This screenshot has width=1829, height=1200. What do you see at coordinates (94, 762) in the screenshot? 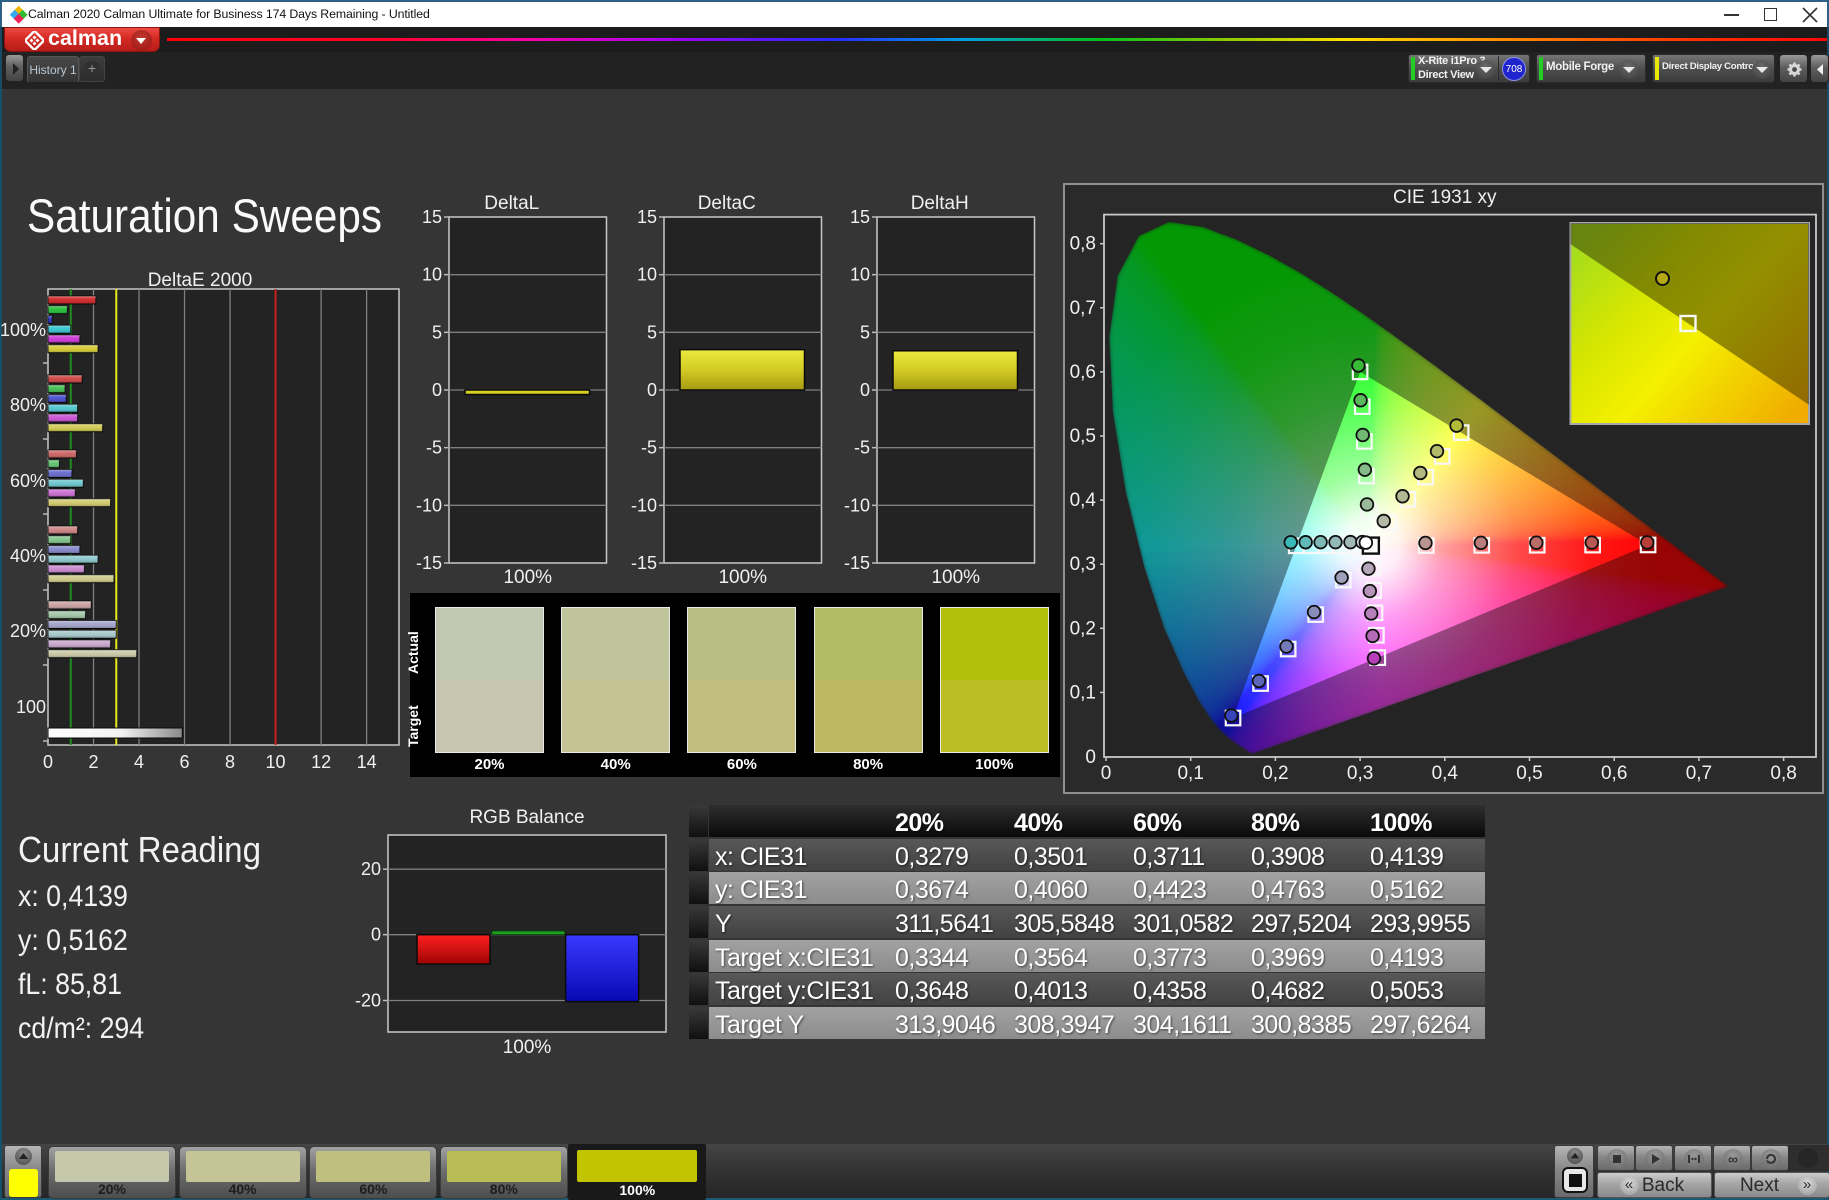
I see `svg-text: 2` at bounding box center [94, 762].